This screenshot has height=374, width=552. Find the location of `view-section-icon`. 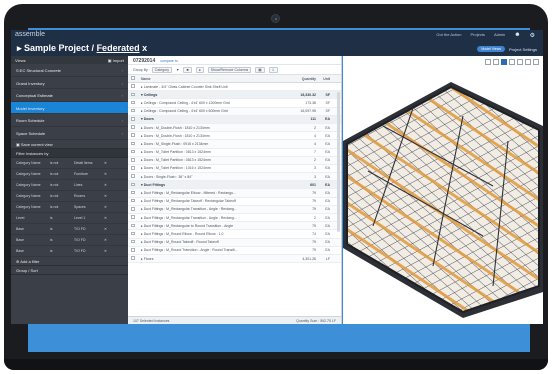

view-section-icon is located at coordinates (528, 62).